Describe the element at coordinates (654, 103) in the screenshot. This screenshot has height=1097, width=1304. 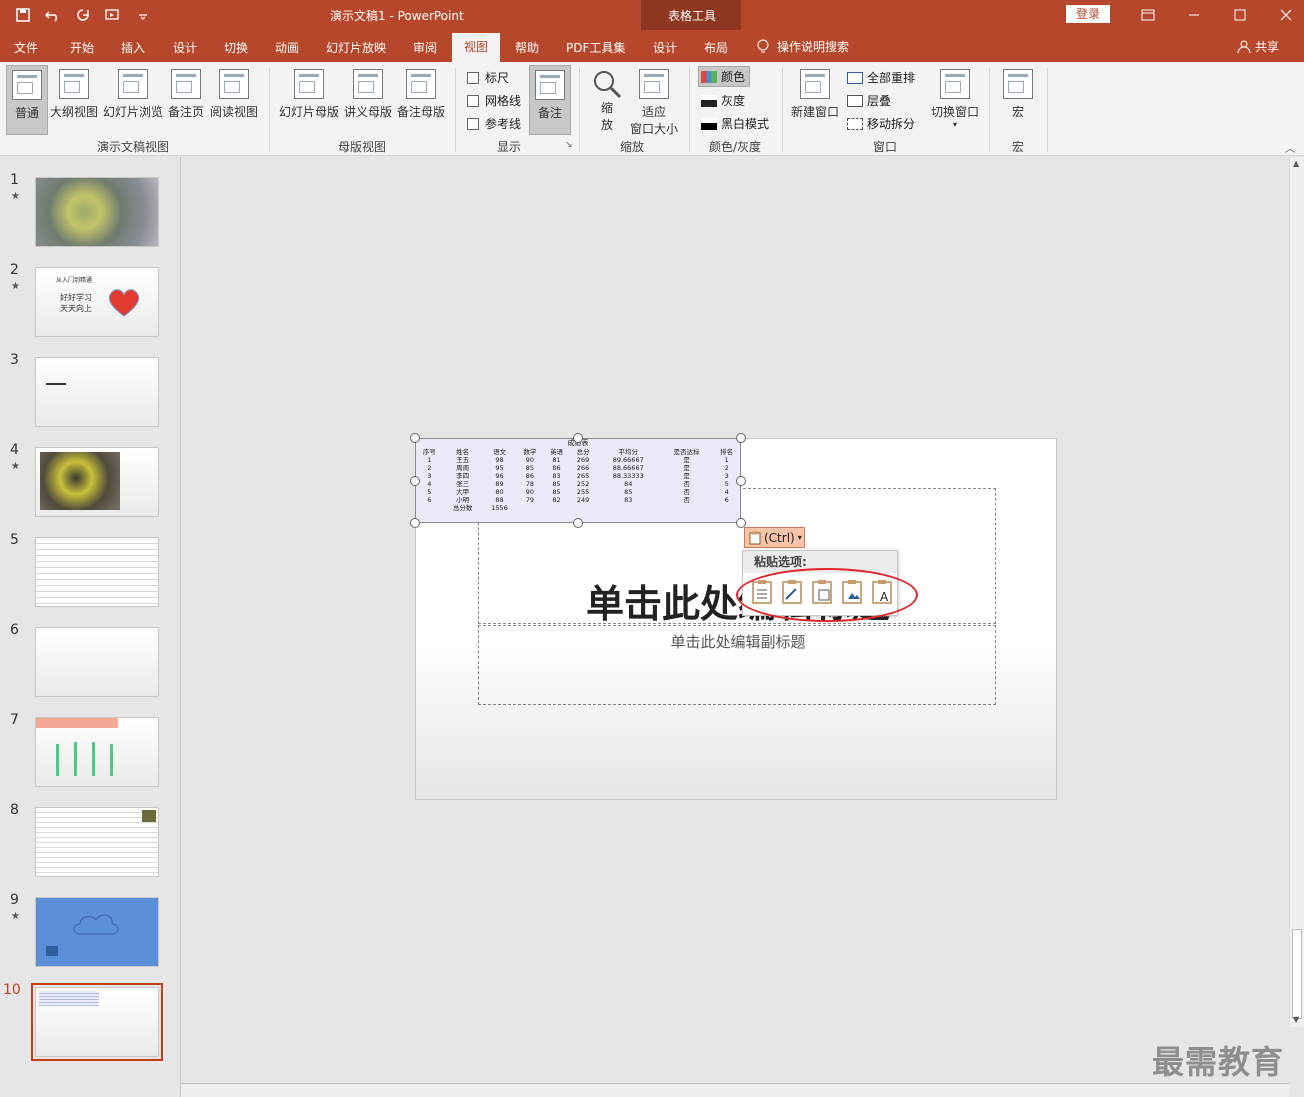
I see `fit-to-window-button: 适应 窗口大小` at that location.